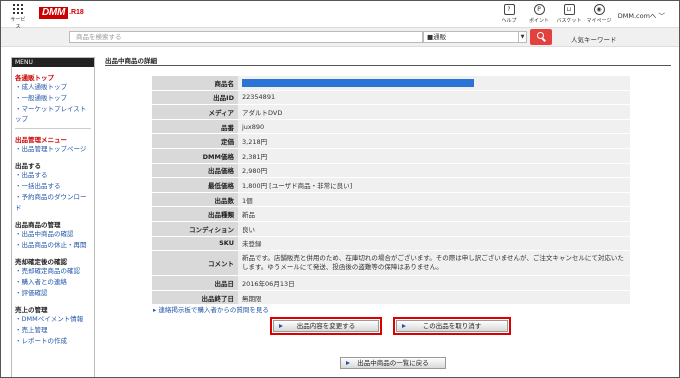  I want to click on edit-listing-button: 出品内容を変更する, so click(326, 326).